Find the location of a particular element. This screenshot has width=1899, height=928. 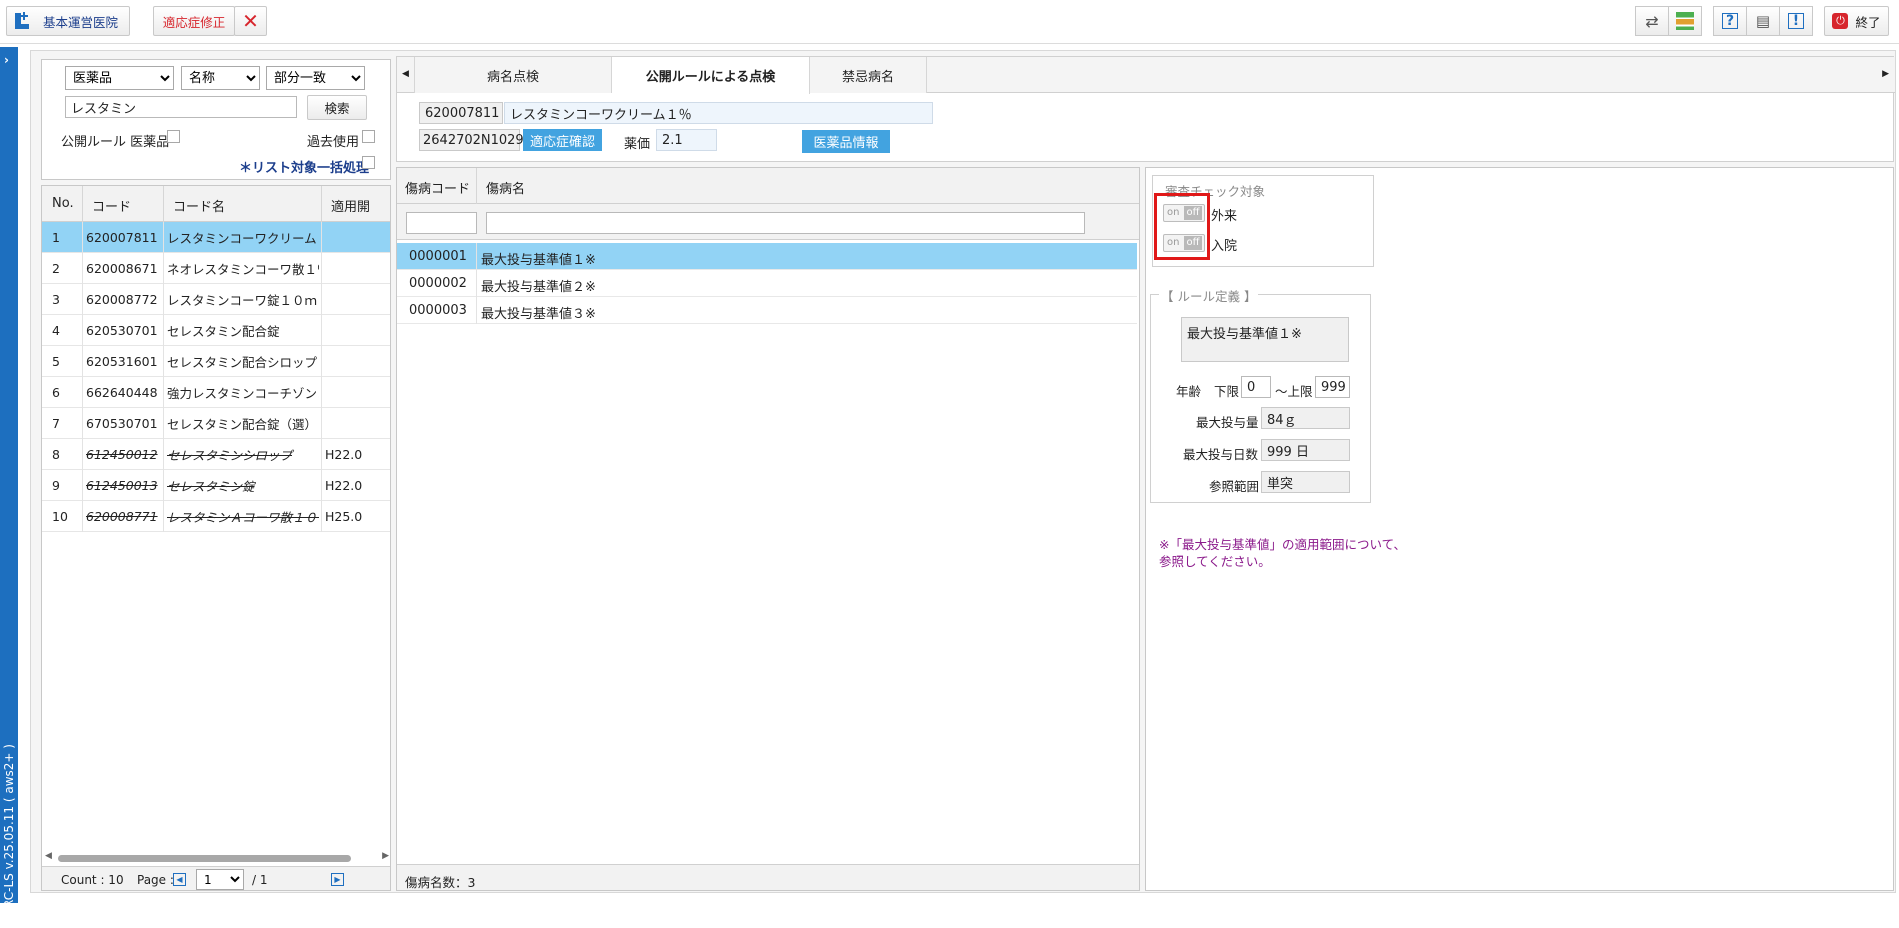

disease-code-cell: 0000001 is located at coordinates (438, 256).